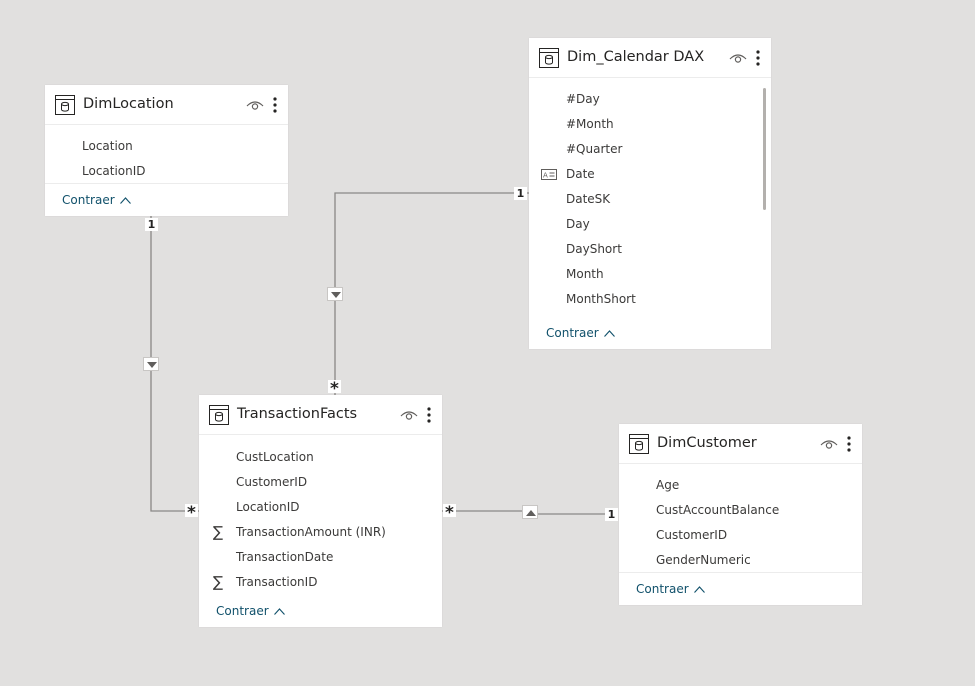  I want to click on card-header: TransactionFacts, so click(320, 415).